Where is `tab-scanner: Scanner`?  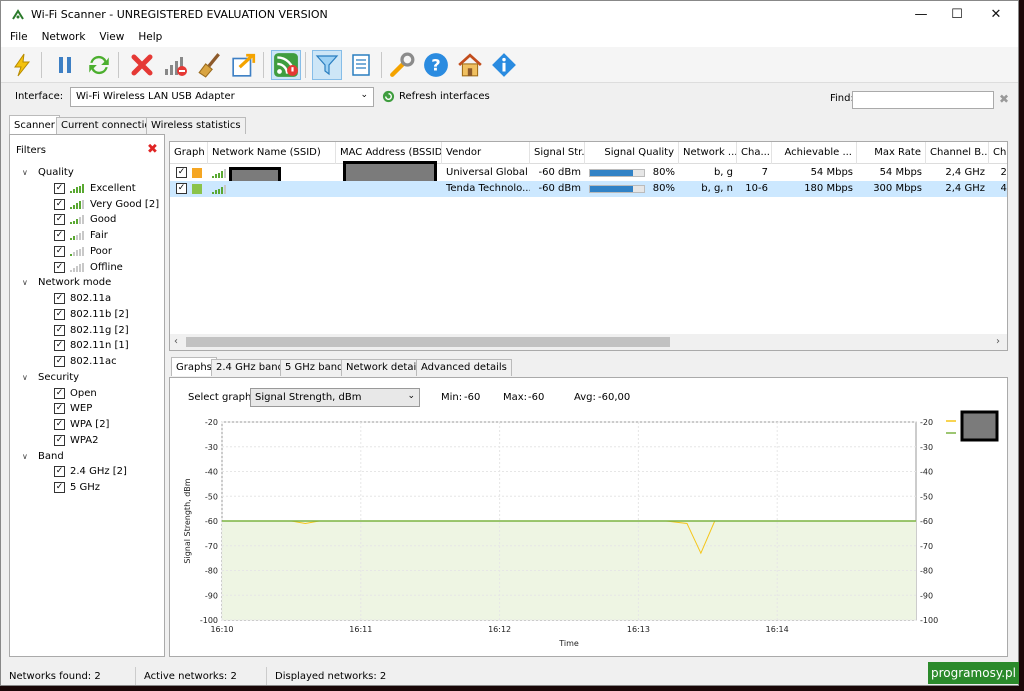 tab-scanner: Scanner is located at coordinates (34, 124).